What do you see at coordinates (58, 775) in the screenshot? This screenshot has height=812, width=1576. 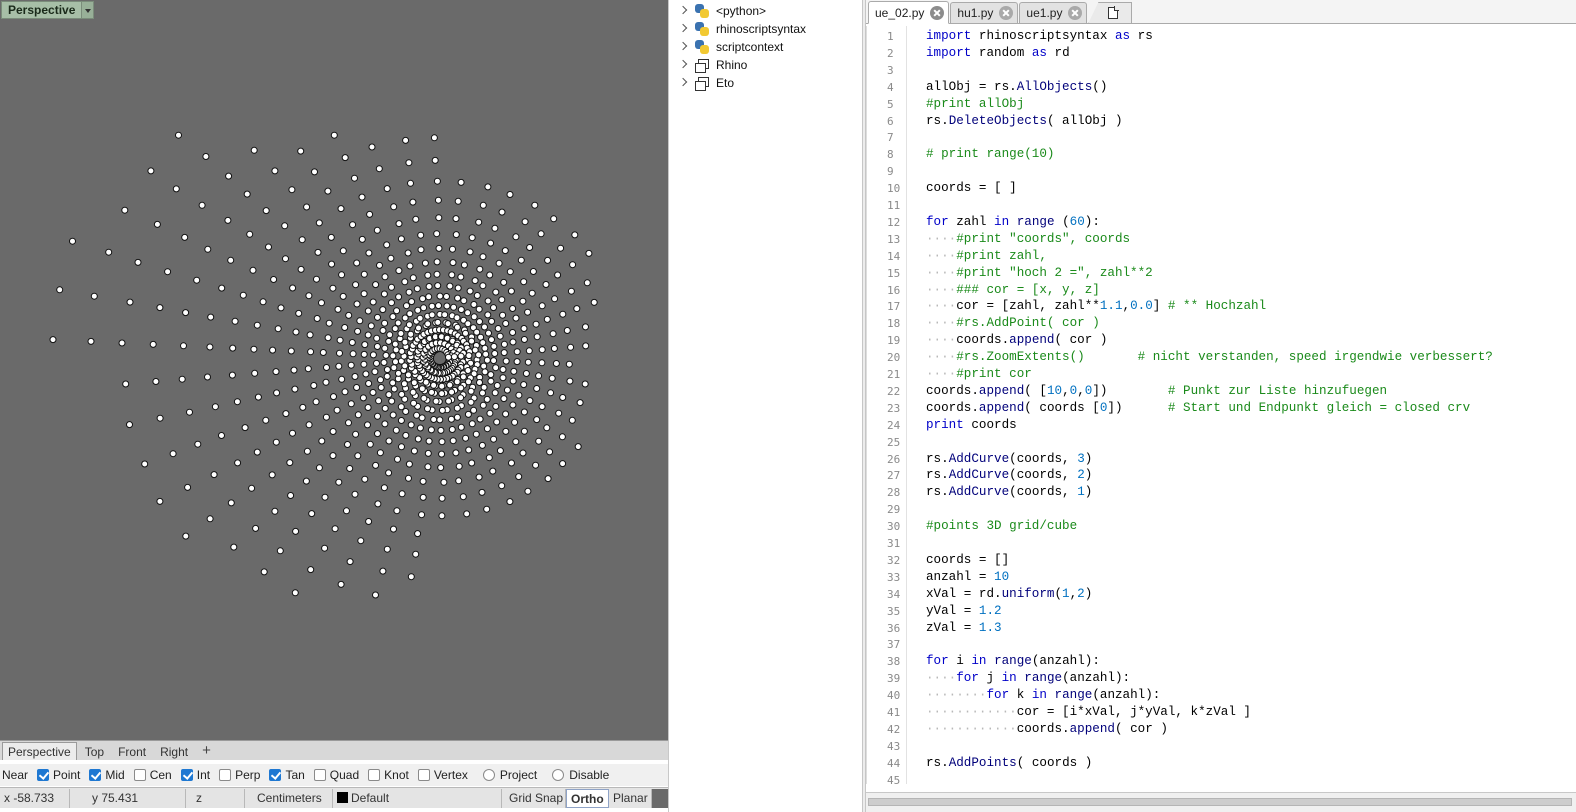 I see `osnap-point: Point` at bounding box center [58, 775].